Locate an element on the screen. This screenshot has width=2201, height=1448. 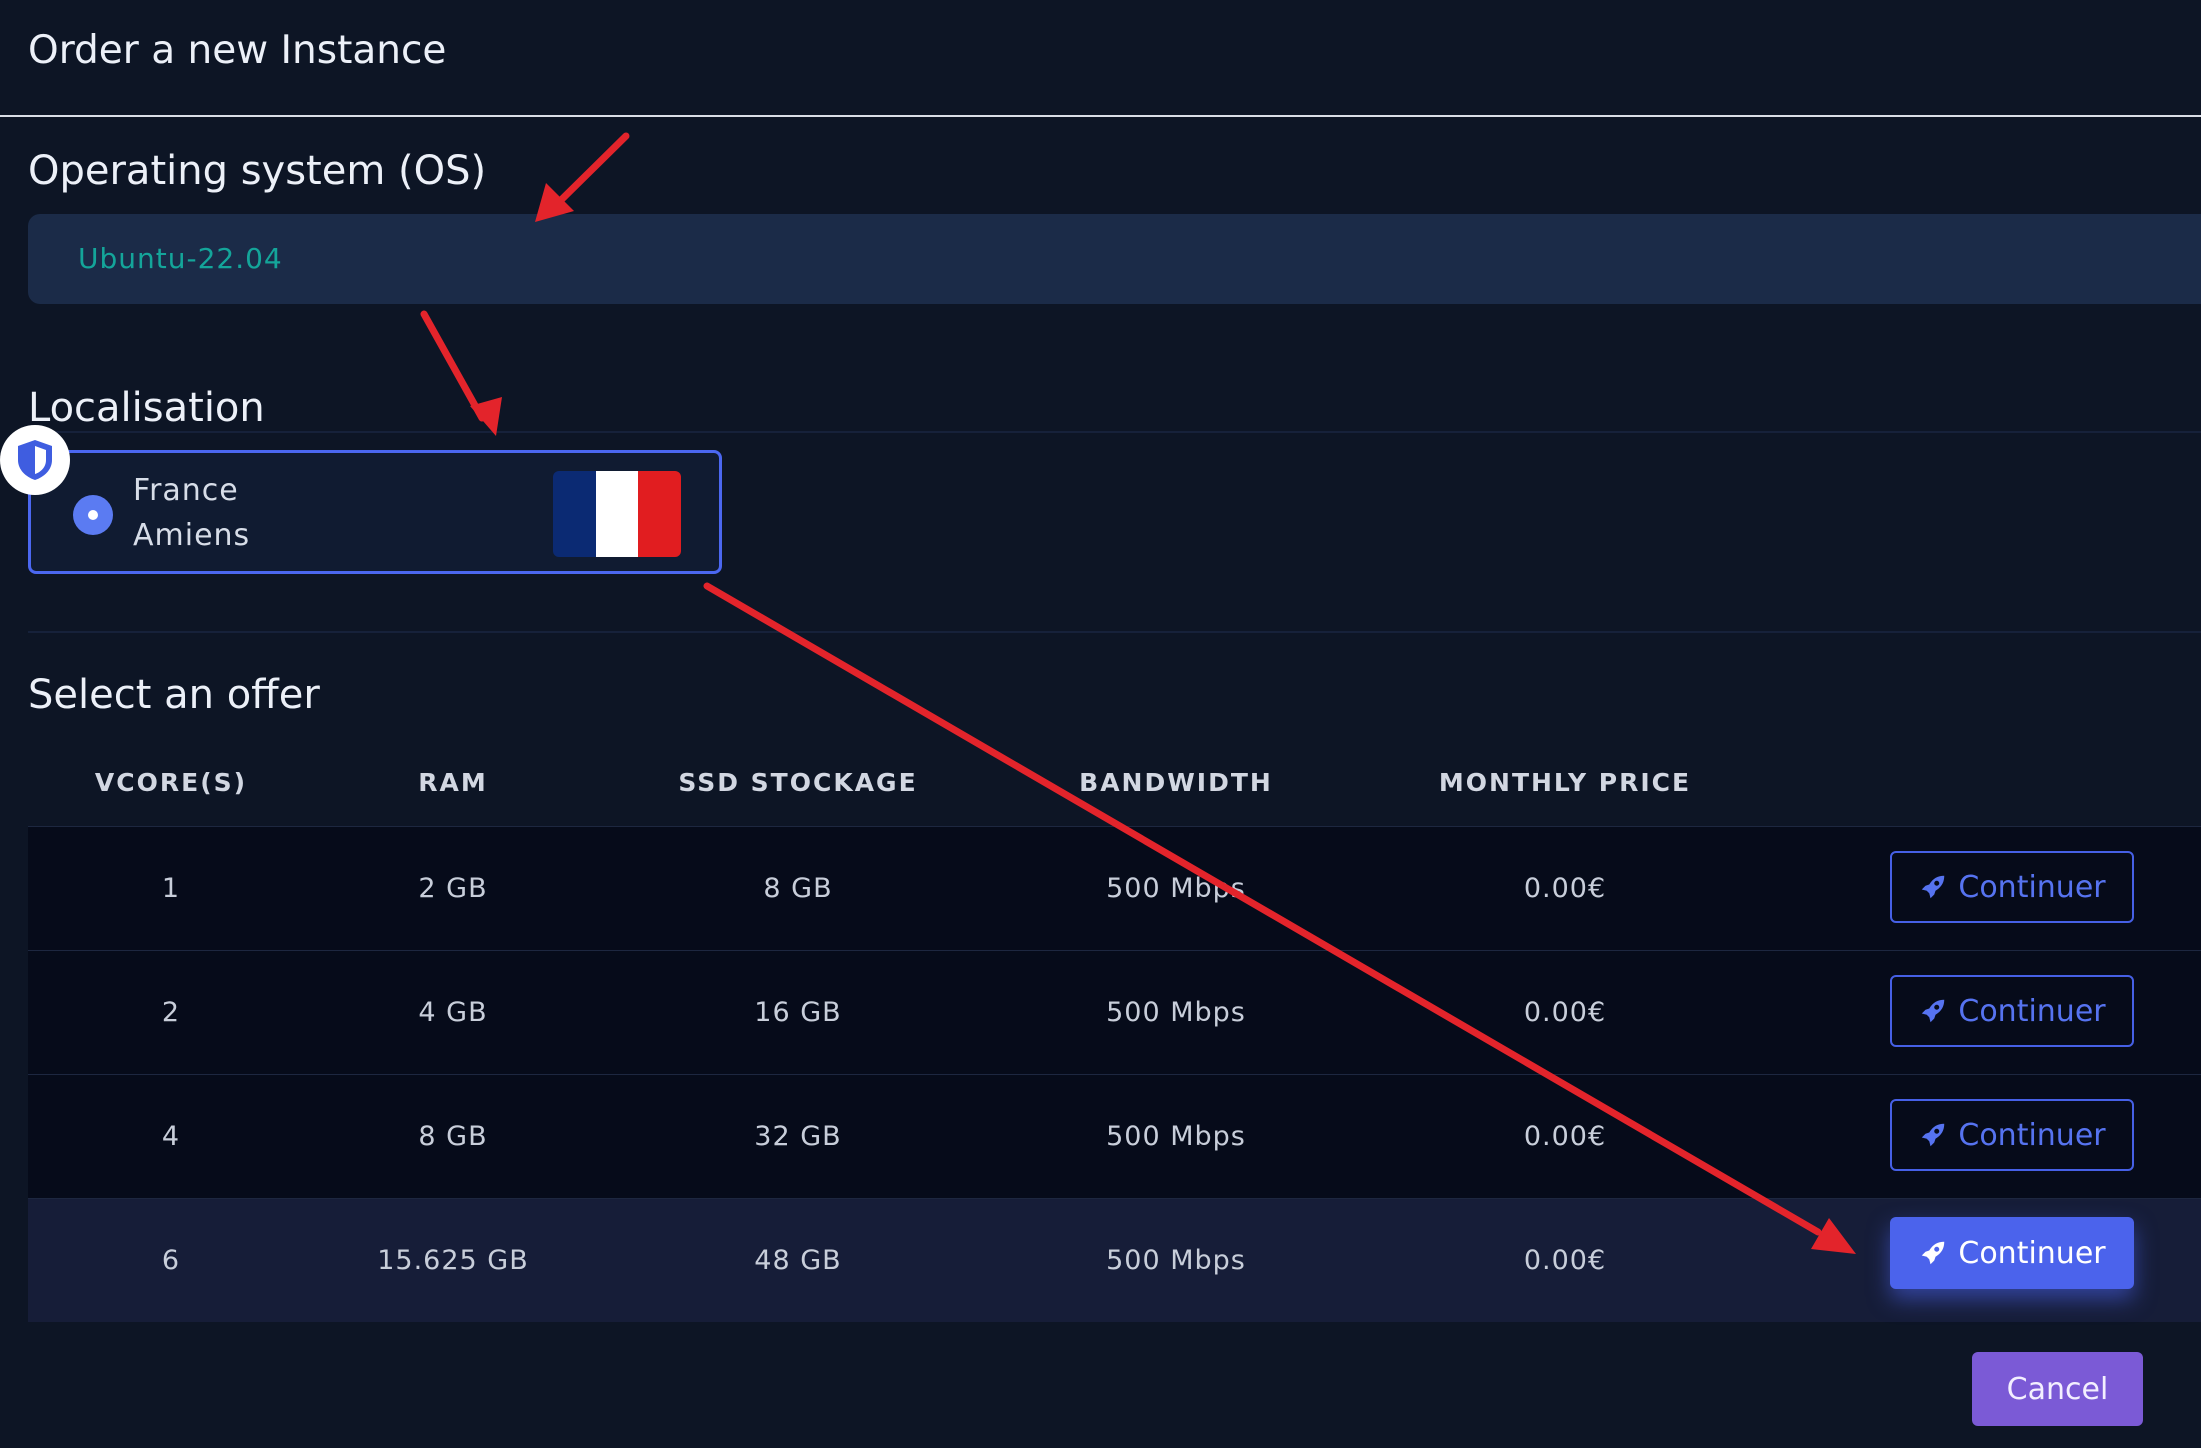
cell-vcores: 2 is located at coordinates (171, 1012).